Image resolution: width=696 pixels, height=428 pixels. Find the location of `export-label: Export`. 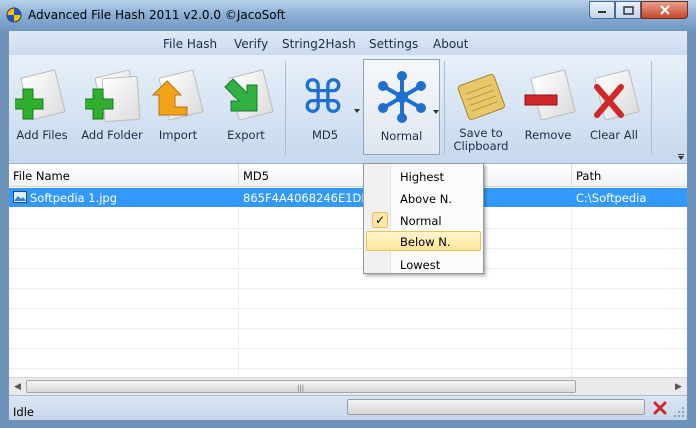

export-label: Export is located at coordinates (246, 135).